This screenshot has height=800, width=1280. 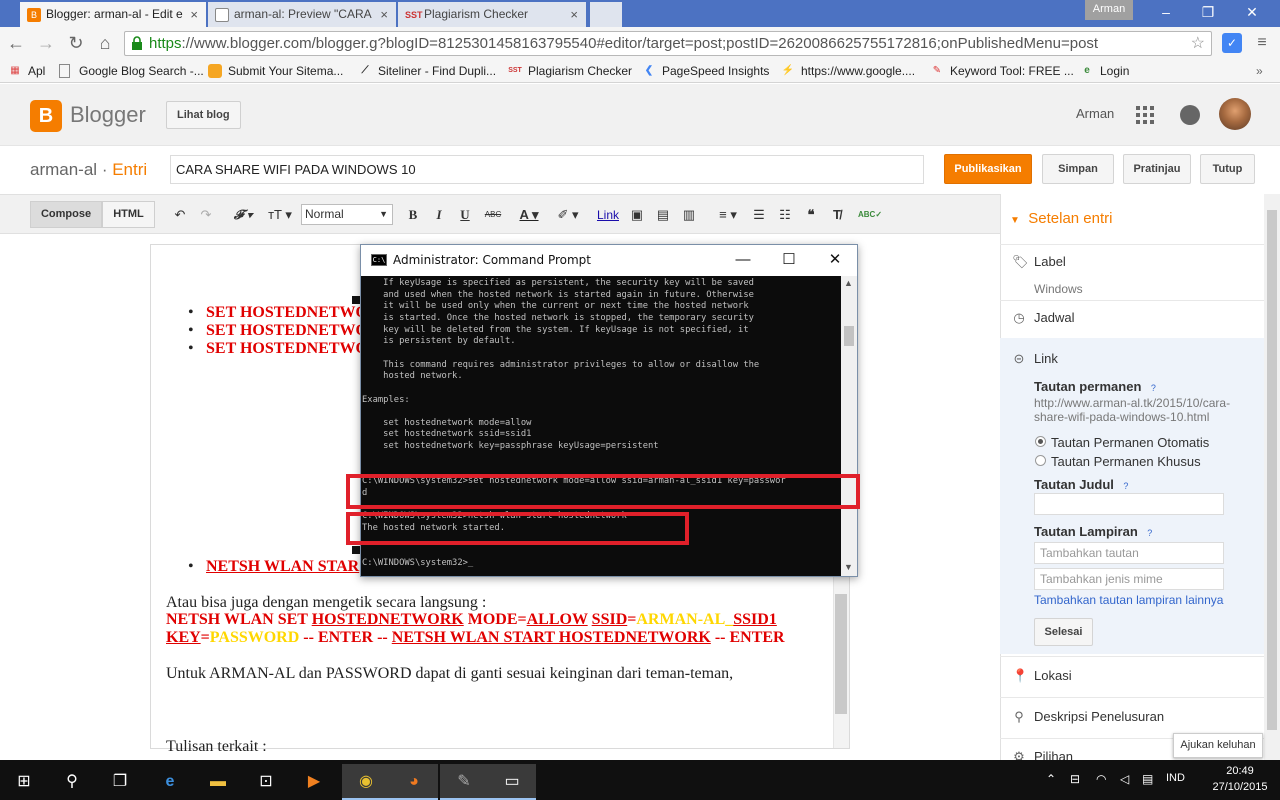 I want to click on home-icon: ⌂, so click(x=105, y=43).